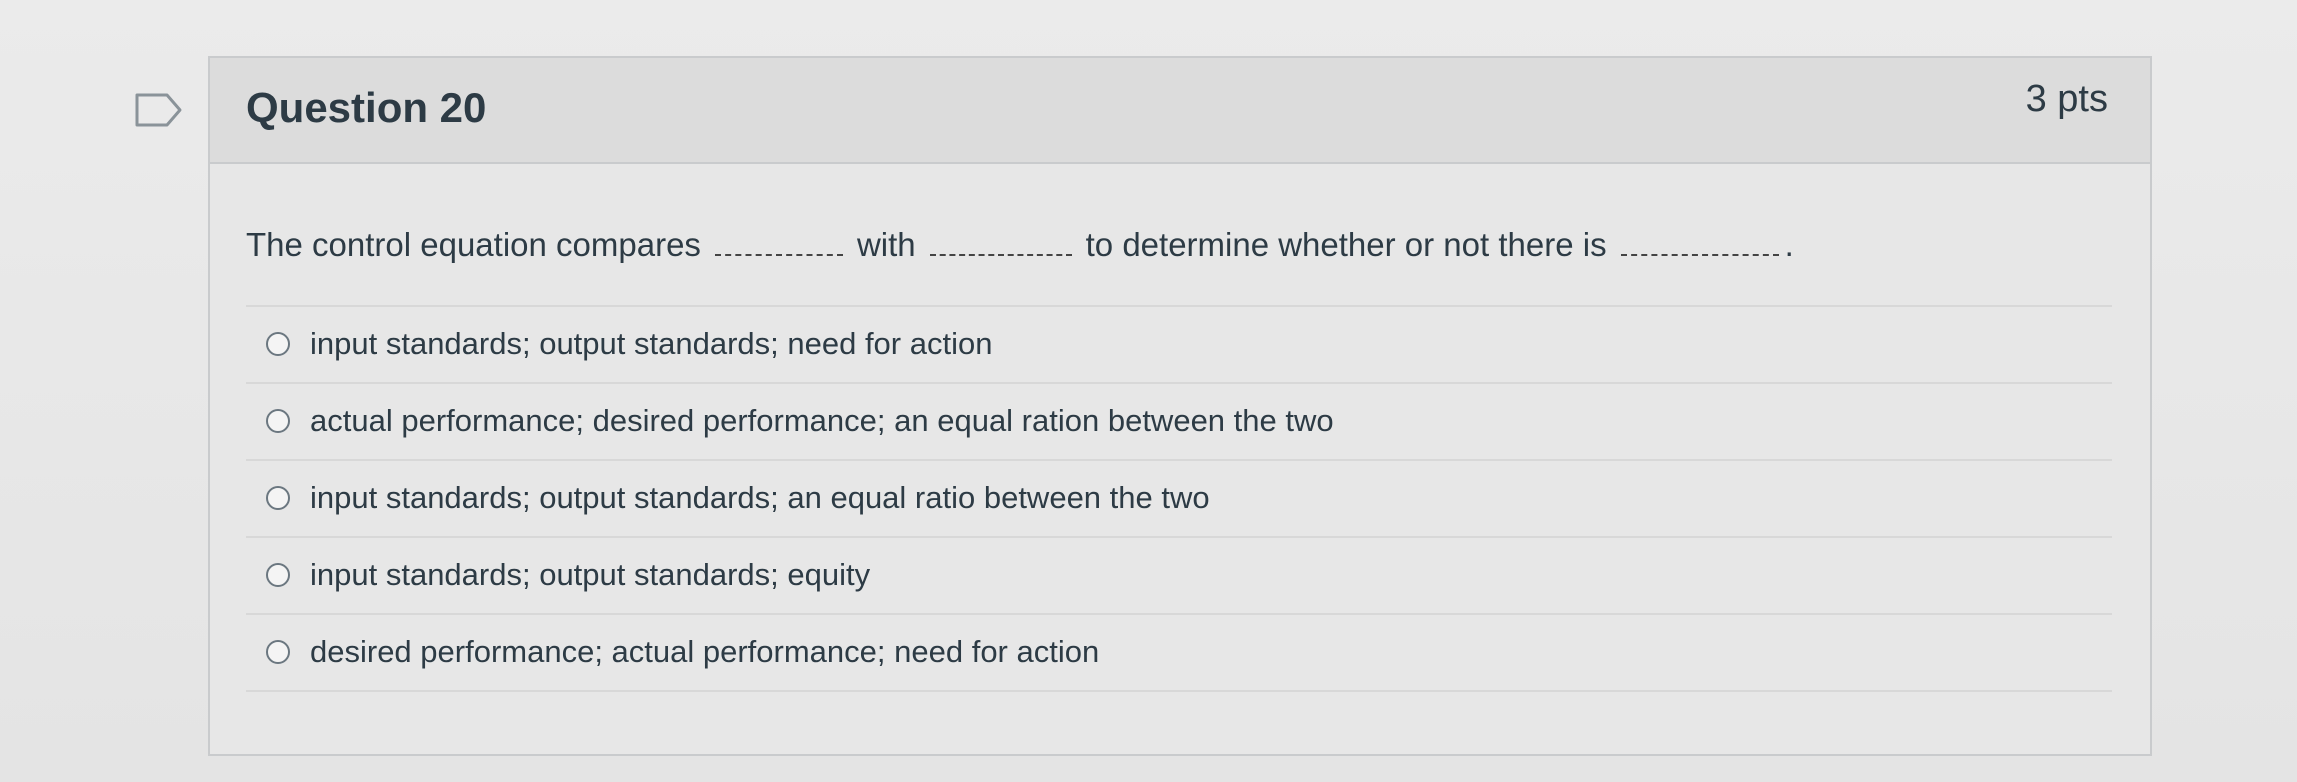 This screenshot has height=782, width=2297. Describe the element at coordinates (159, 110) in the screenshot. I see `flag-question-icon` at that location.